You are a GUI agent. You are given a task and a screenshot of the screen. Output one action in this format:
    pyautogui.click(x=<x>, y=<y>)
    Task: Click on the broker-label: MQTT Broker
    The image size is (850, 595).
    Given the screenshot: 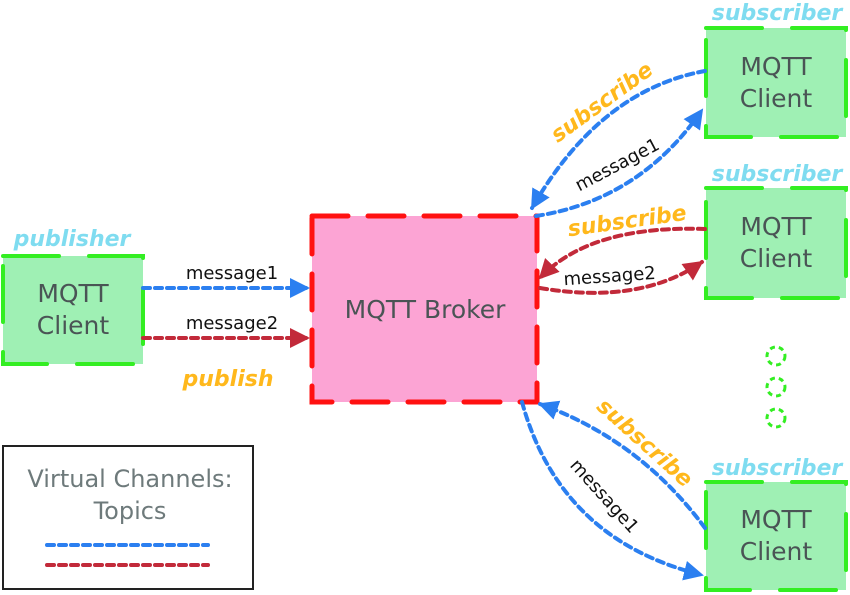 What is the action you would take?
    pyautogui.click(x=425, y=309)
    